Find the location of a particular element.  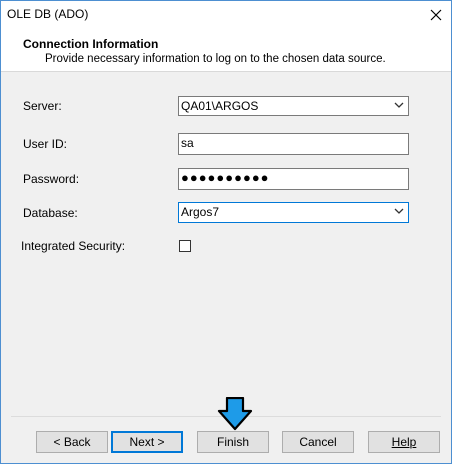

close-icon is located at coordinates (436, 15).